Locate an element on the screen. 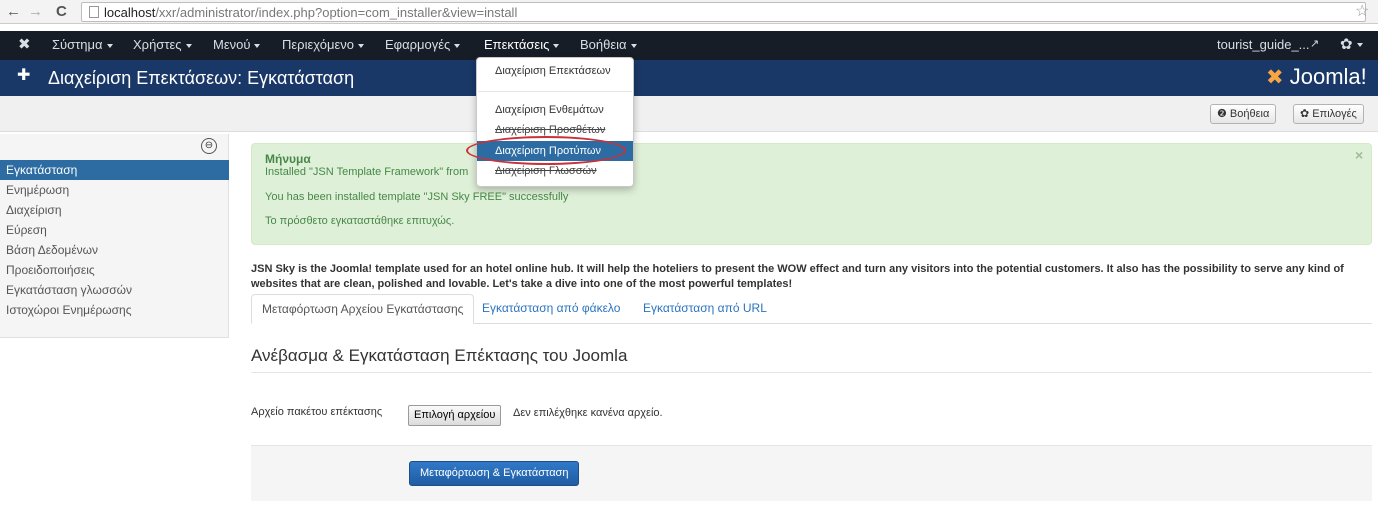 This screenshot has width=1378, height=512. upload-install-button: Μεταφόρτωση & Εγκατάσταση is located at coordinates (494, 473).